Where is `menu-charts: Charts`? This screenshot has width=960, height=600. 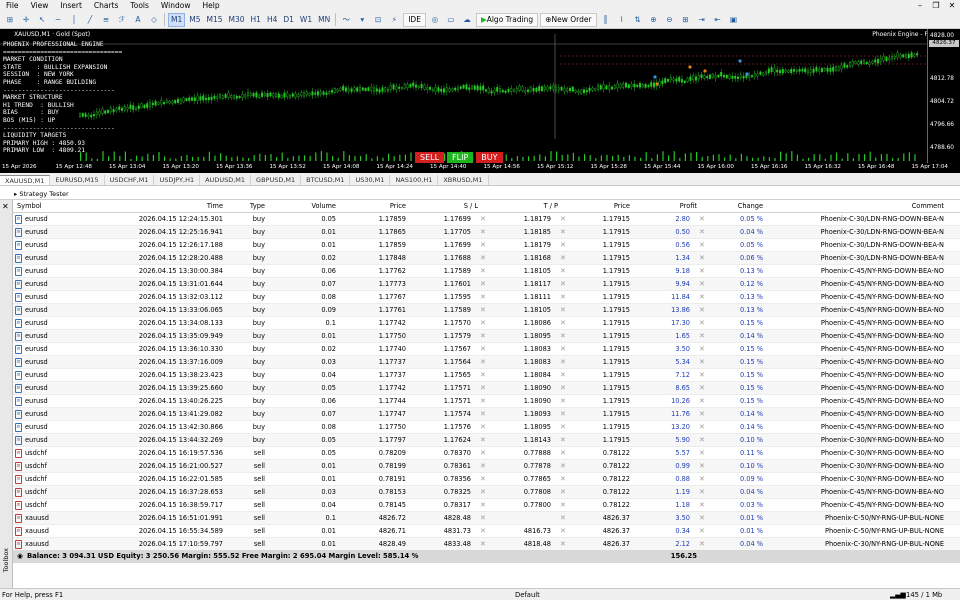 menu-charts: Charts is located at coordinates (106, 5).